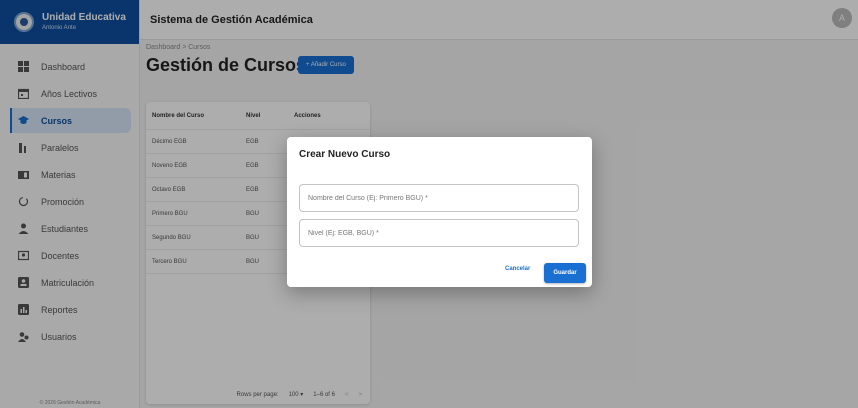 Image resolution: width=858 pixels, height=408 pixels. Describe the element at coordinates (439, 198) in the screenshot. I see `course-name-input` at that location.